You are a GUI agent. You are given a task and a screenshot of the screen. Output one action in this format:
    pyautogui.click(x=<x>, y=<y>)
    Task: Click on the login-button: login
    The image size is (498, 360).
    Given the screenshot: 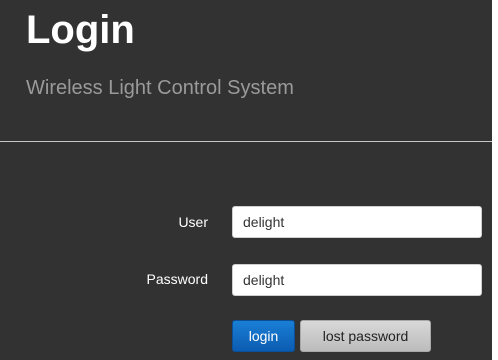 What is the action you would take?
    pyautogui.click(x=263, y=336)
    